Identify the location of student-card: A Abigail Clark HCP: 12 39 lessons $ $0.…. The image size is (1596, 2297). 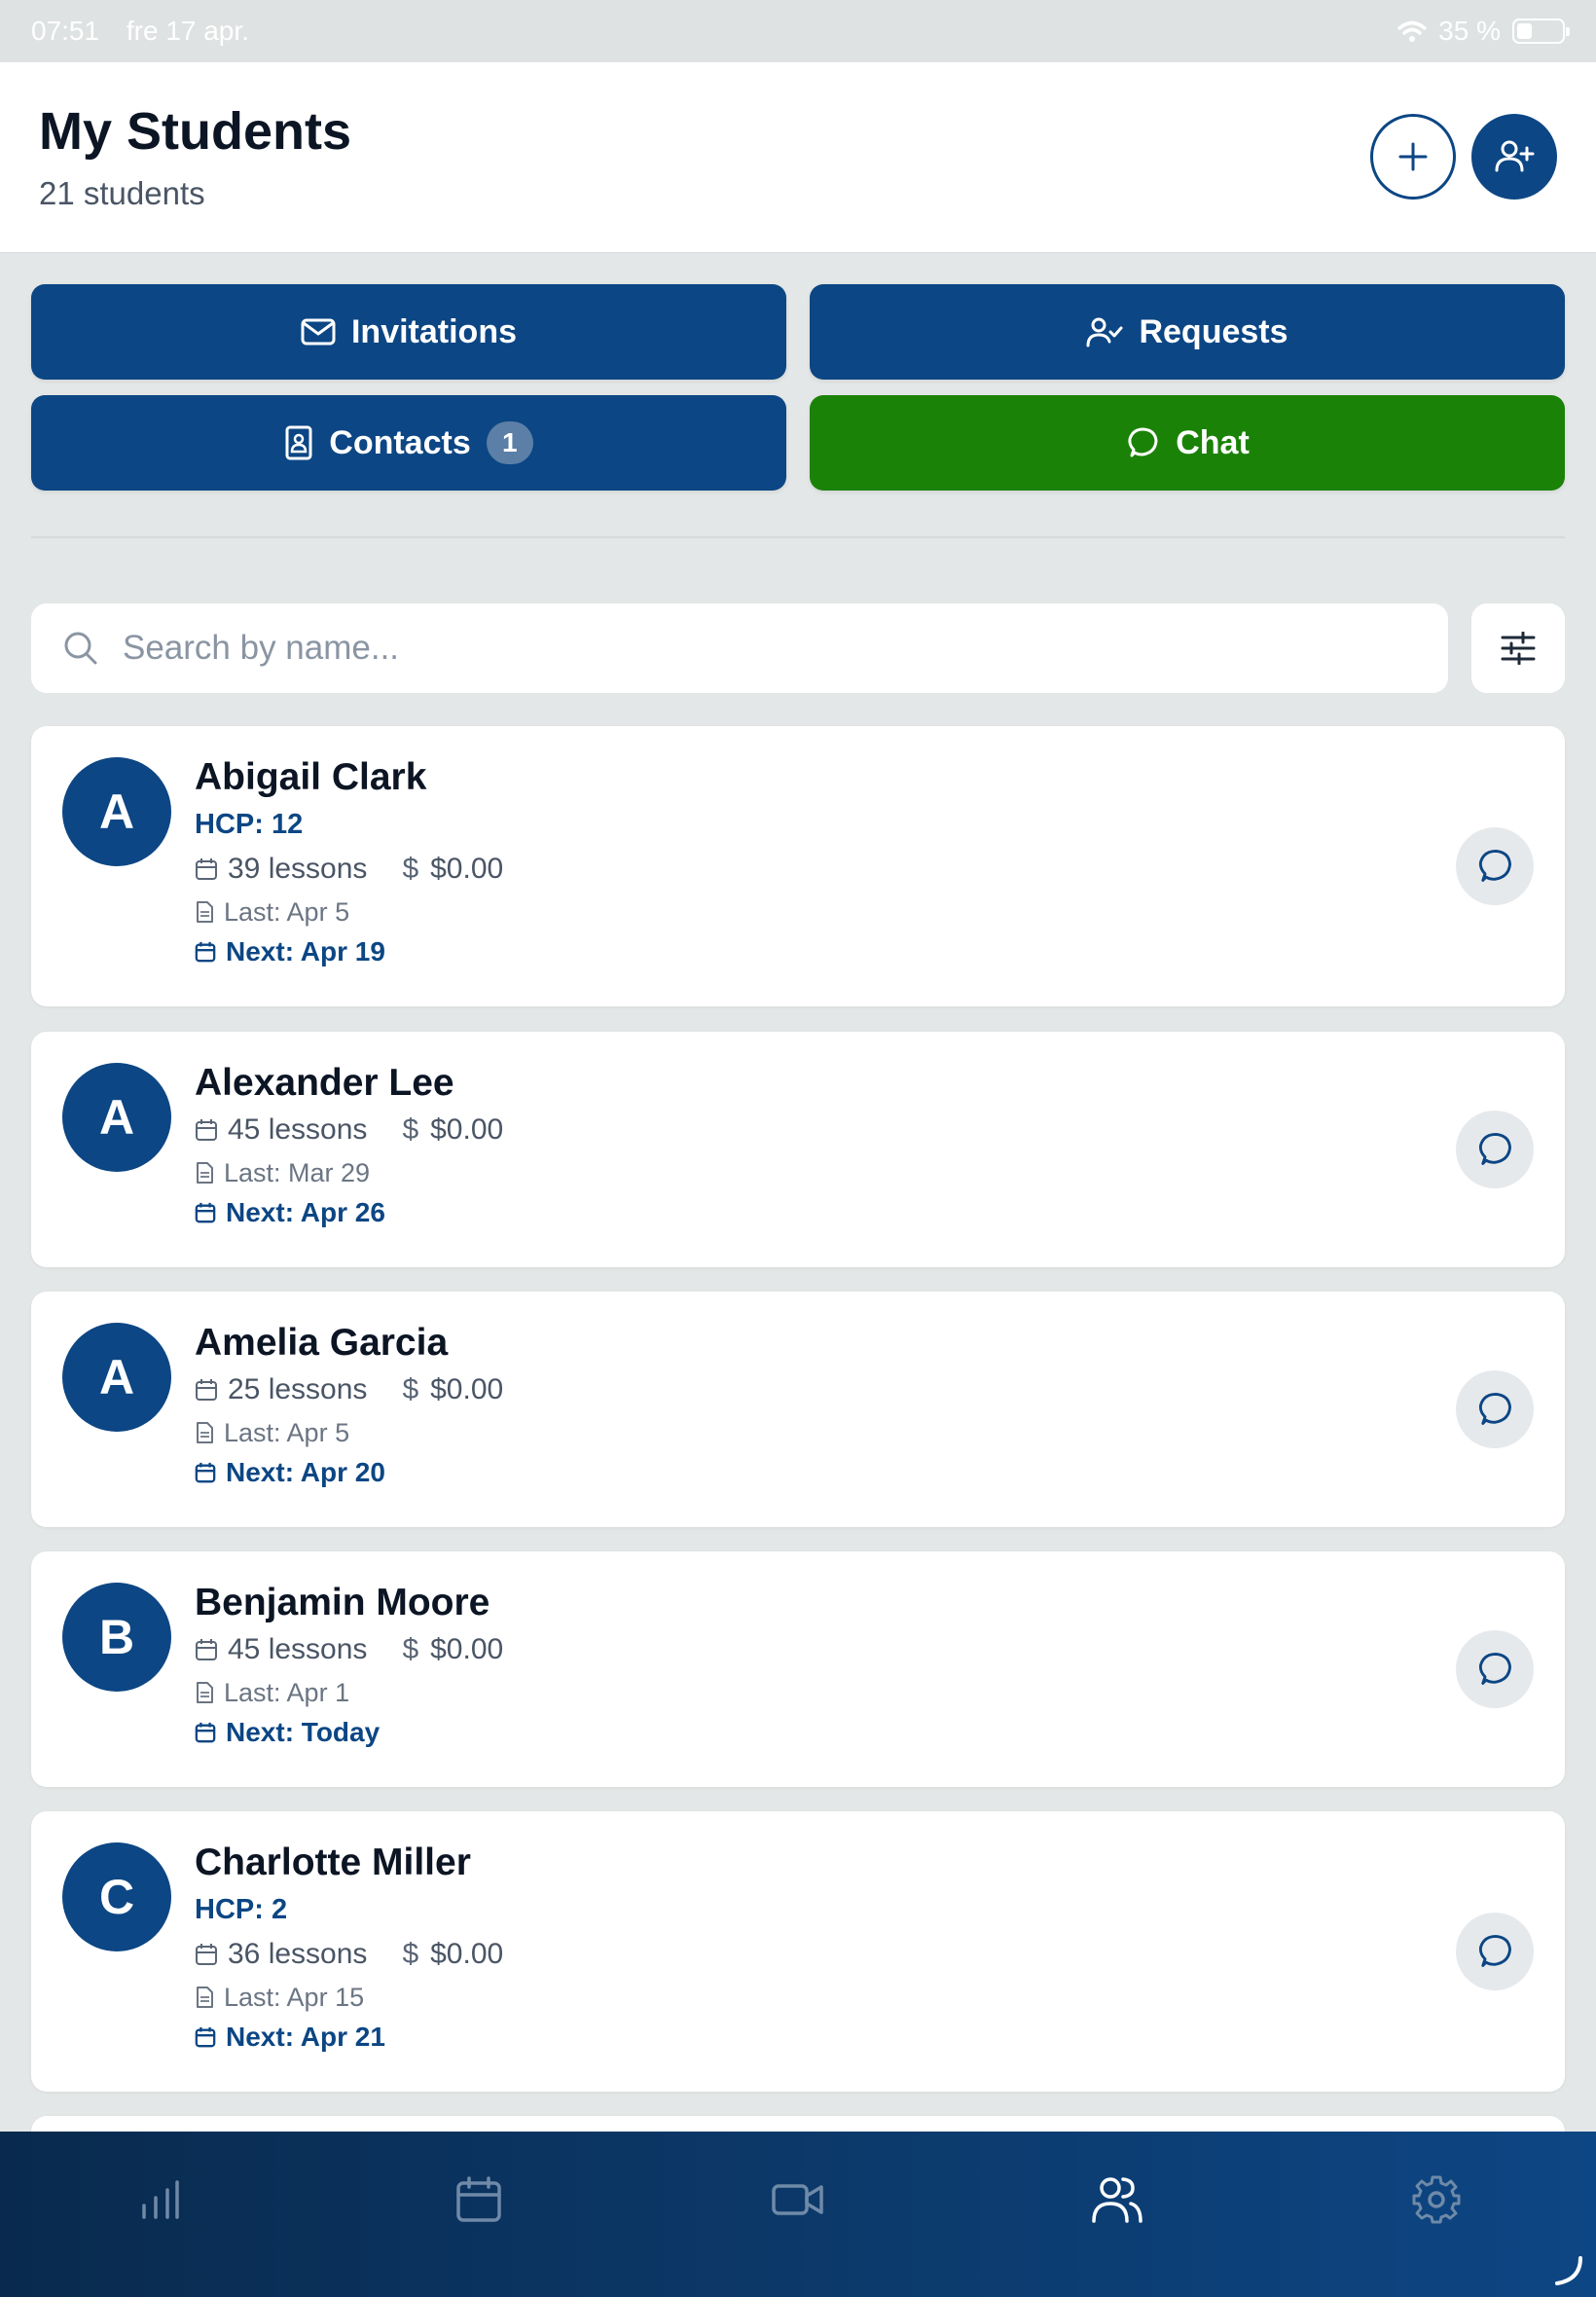
(798, 866).